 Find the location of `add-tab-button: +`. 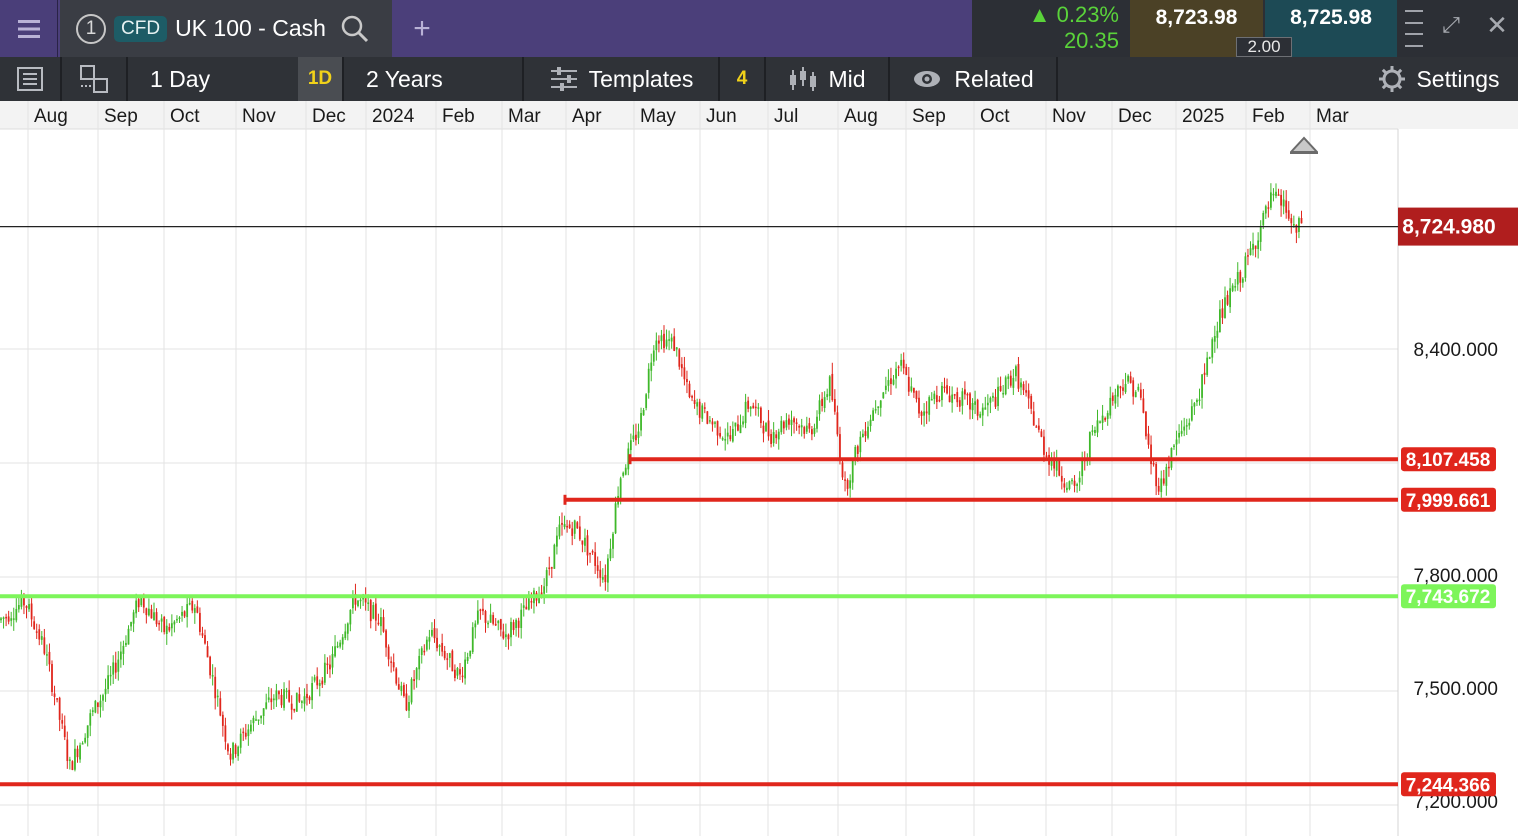

add-tab-button: + is located at coordinates (422, 28).